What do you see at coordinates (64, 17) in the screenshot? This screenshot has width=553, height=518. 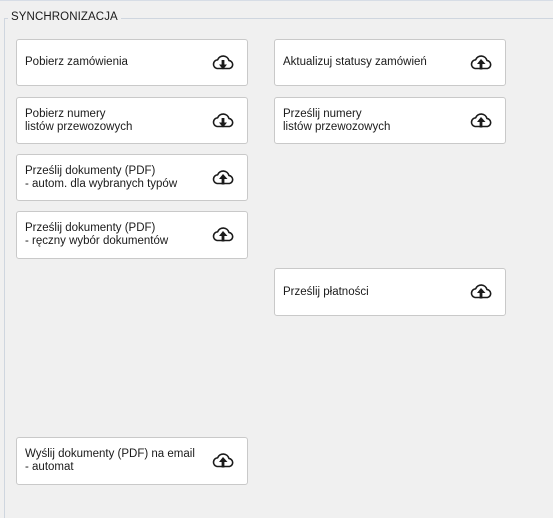 I see `group-title: SYNCHRONIZACJA` at bounding box center [64, 17].